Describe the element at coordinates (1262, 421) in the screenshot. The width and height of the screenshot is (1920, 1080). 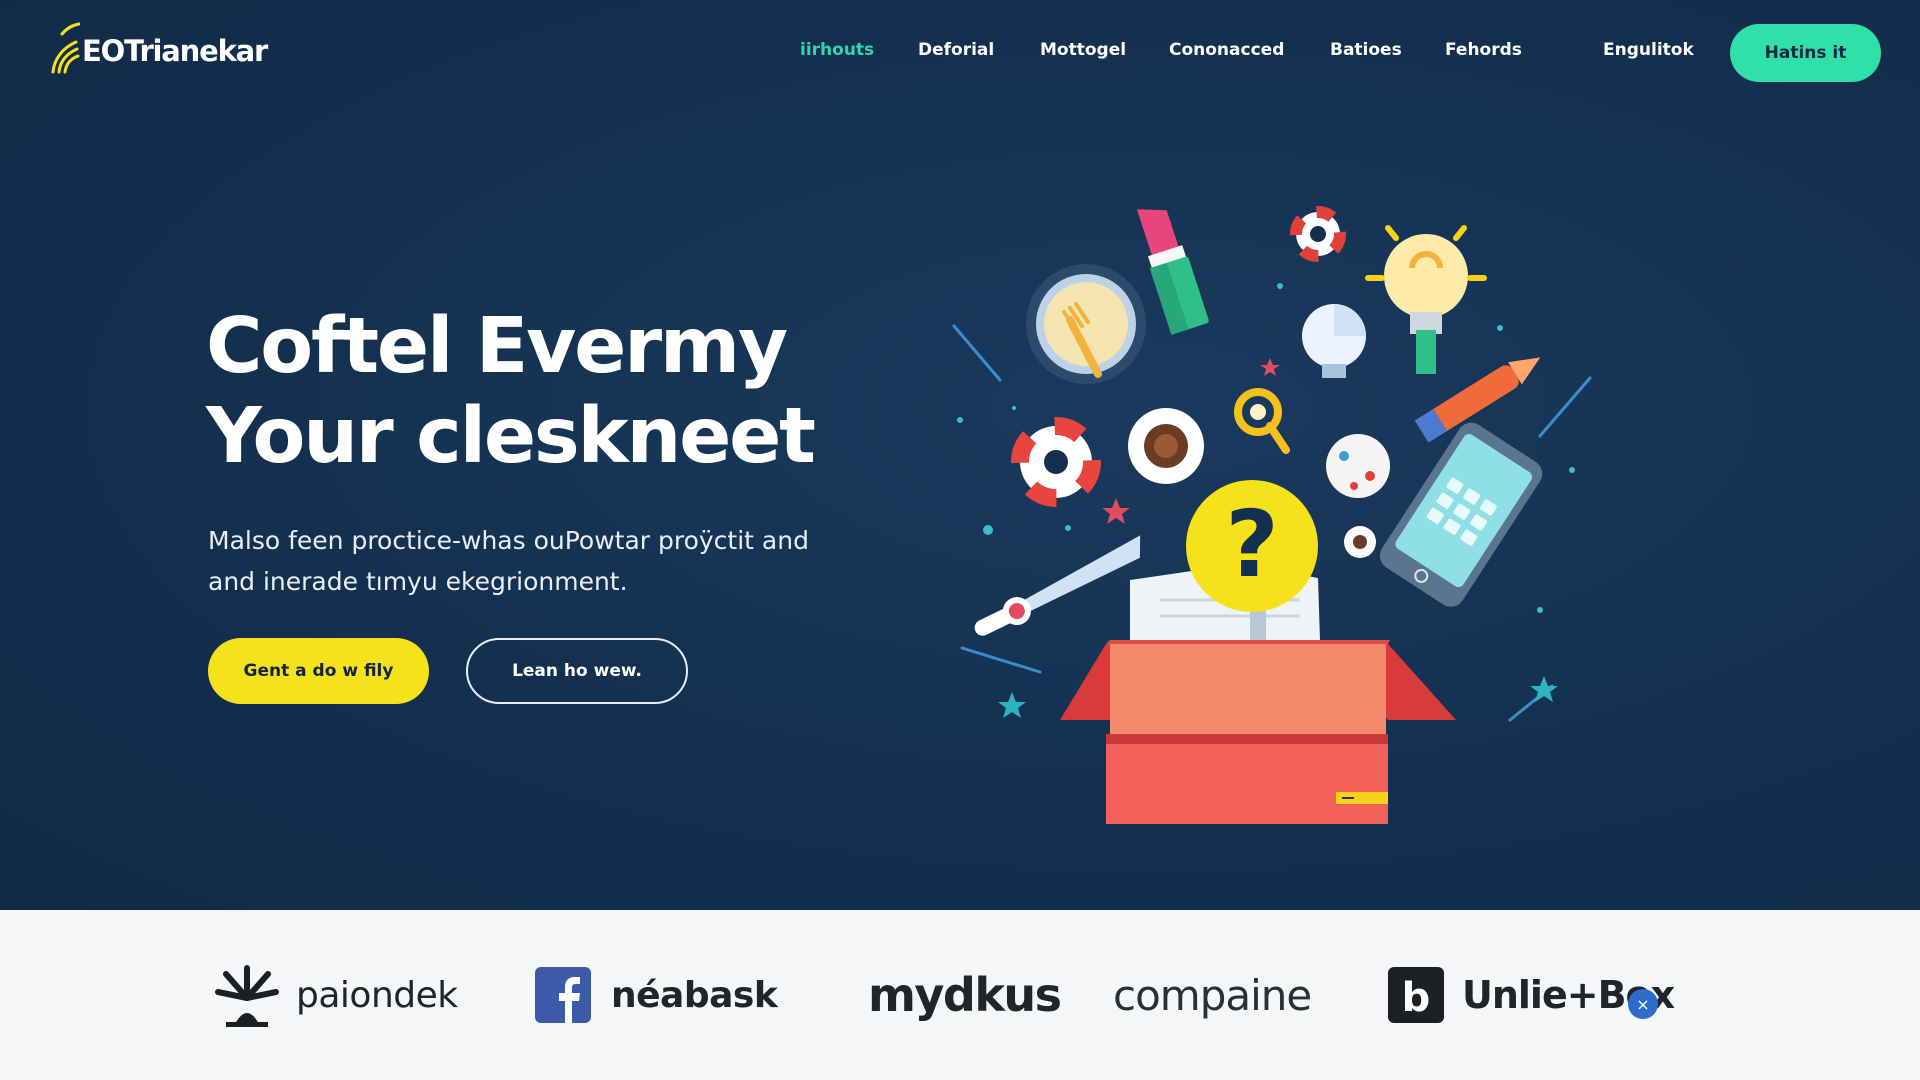
I see `magnifier-icon` at that location.